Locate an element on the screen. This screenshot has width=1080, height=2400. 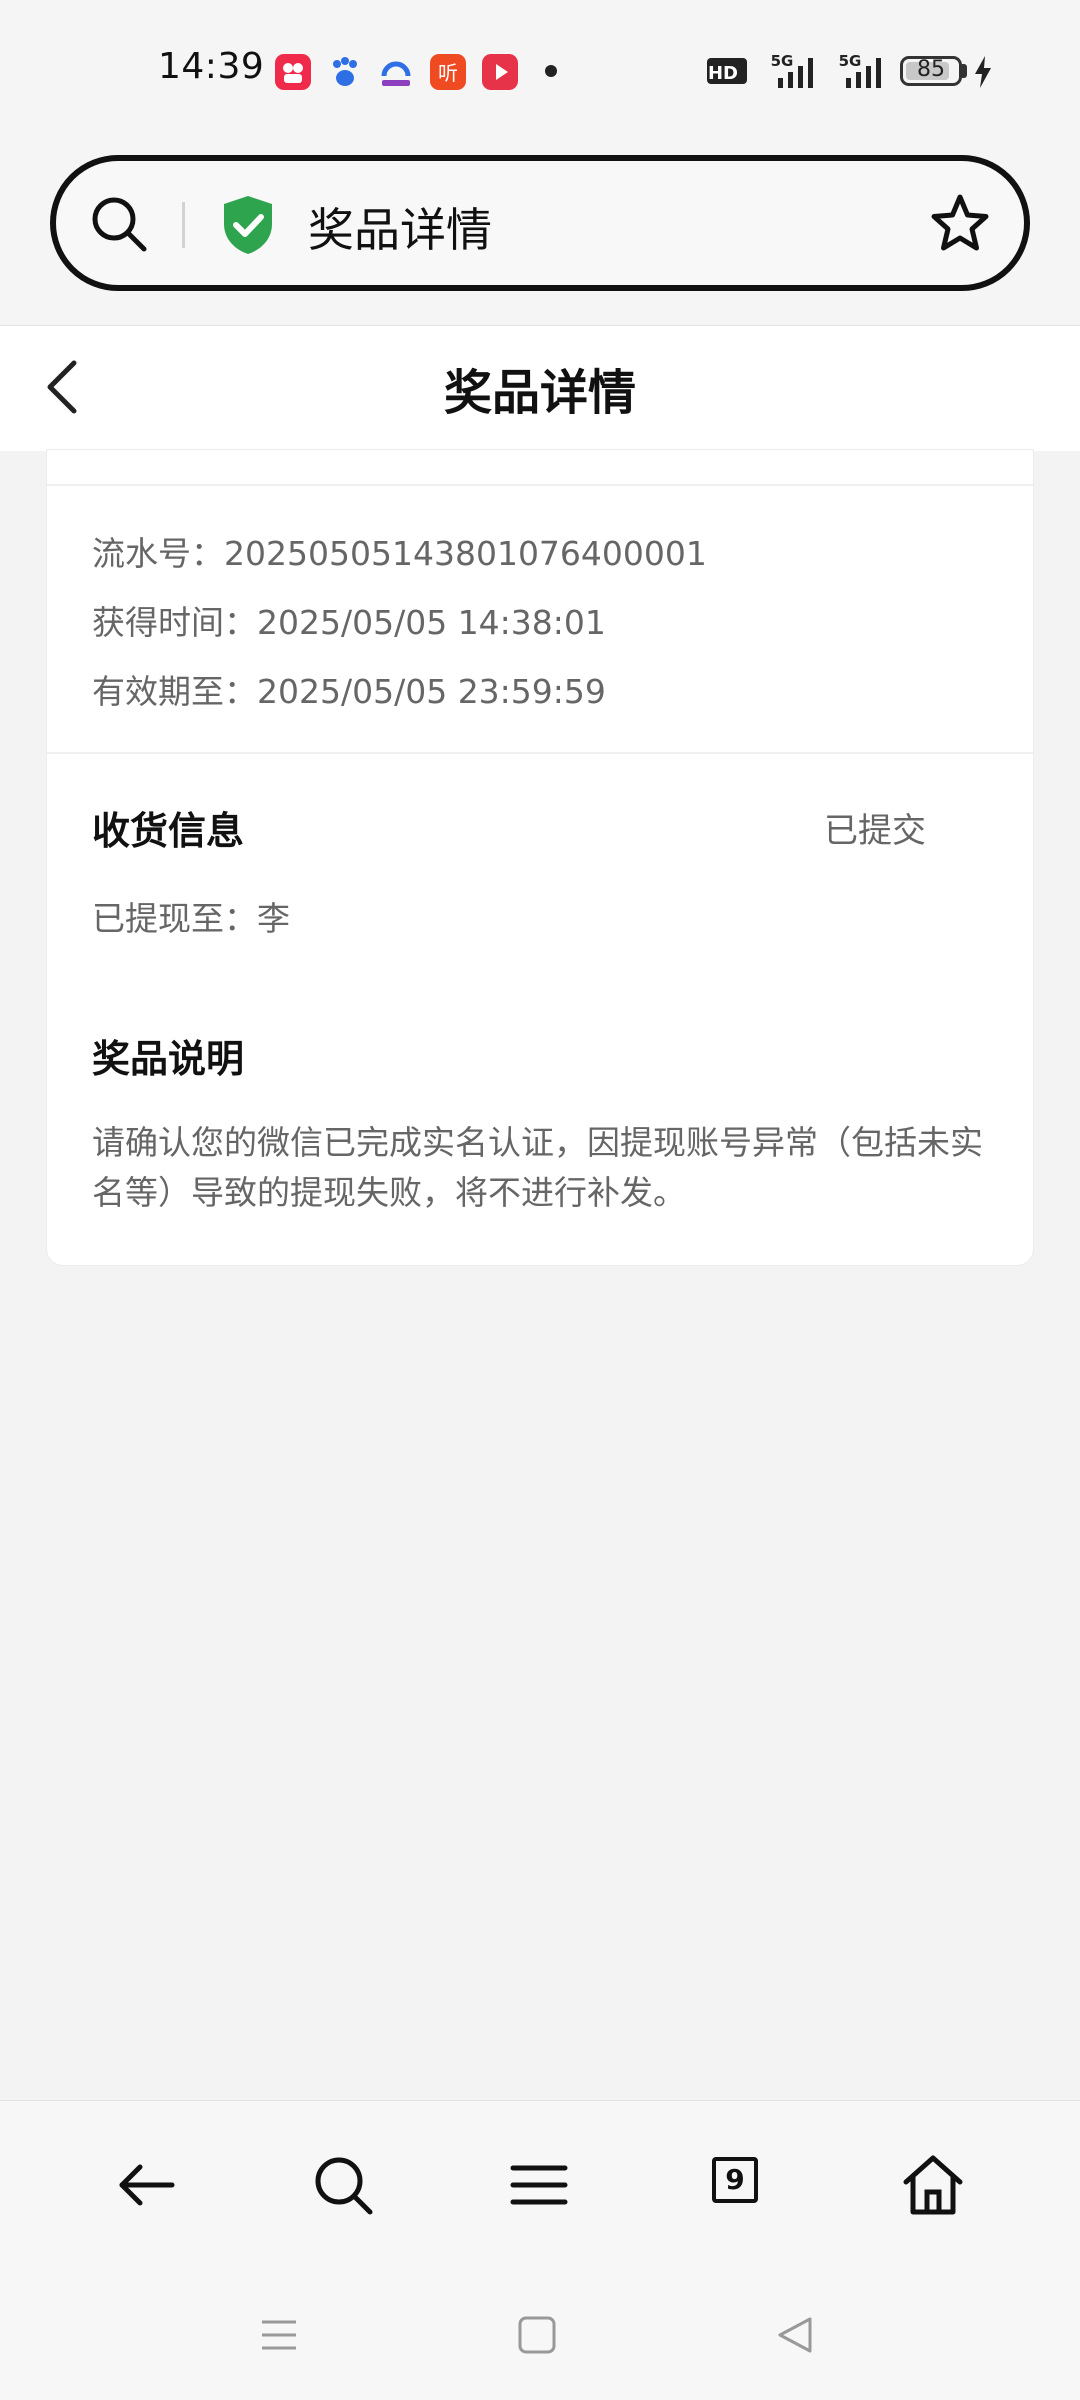
card-divider-middle is located at coordinates (540, 753).